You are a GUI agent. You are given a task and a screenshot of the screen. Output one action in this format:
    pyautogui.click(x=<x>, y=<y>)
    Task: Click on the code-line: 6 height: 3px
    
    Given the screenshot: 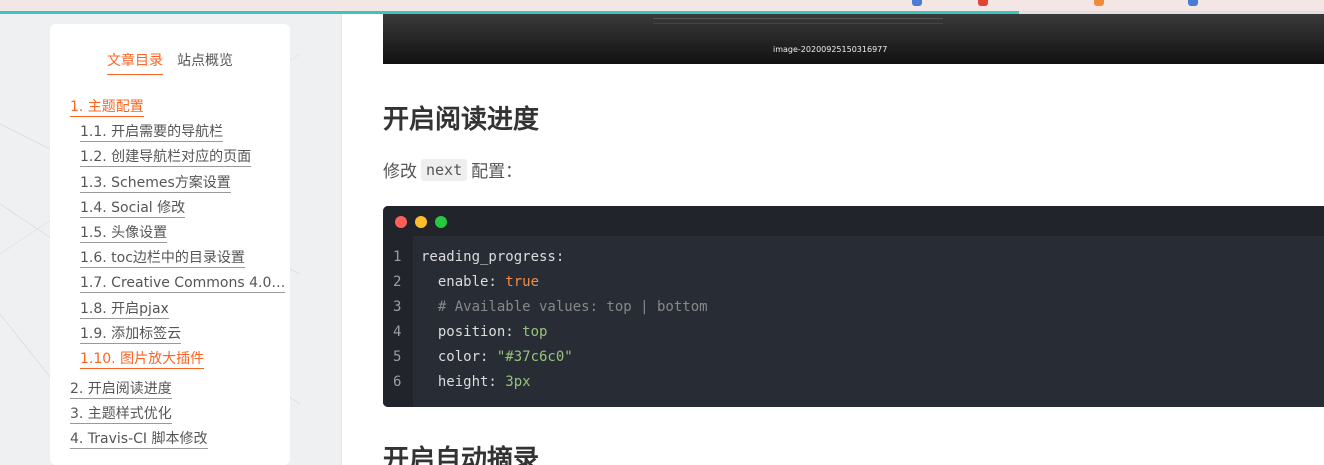 What is the action you would take?
    pyautogui.click(x=853, y=382)
    